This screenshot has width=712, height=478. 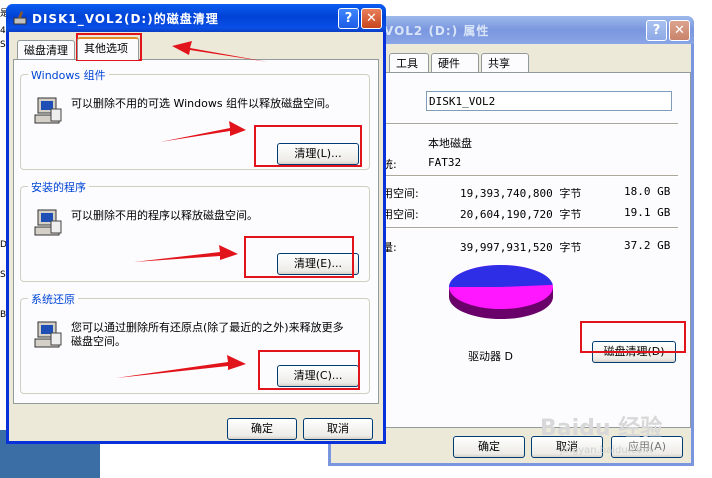 What do you see at coordinates (606, 450) in the screenshot?
I see `watermark-url: jingyan.baidu.com` at bounding box center [606, 450].